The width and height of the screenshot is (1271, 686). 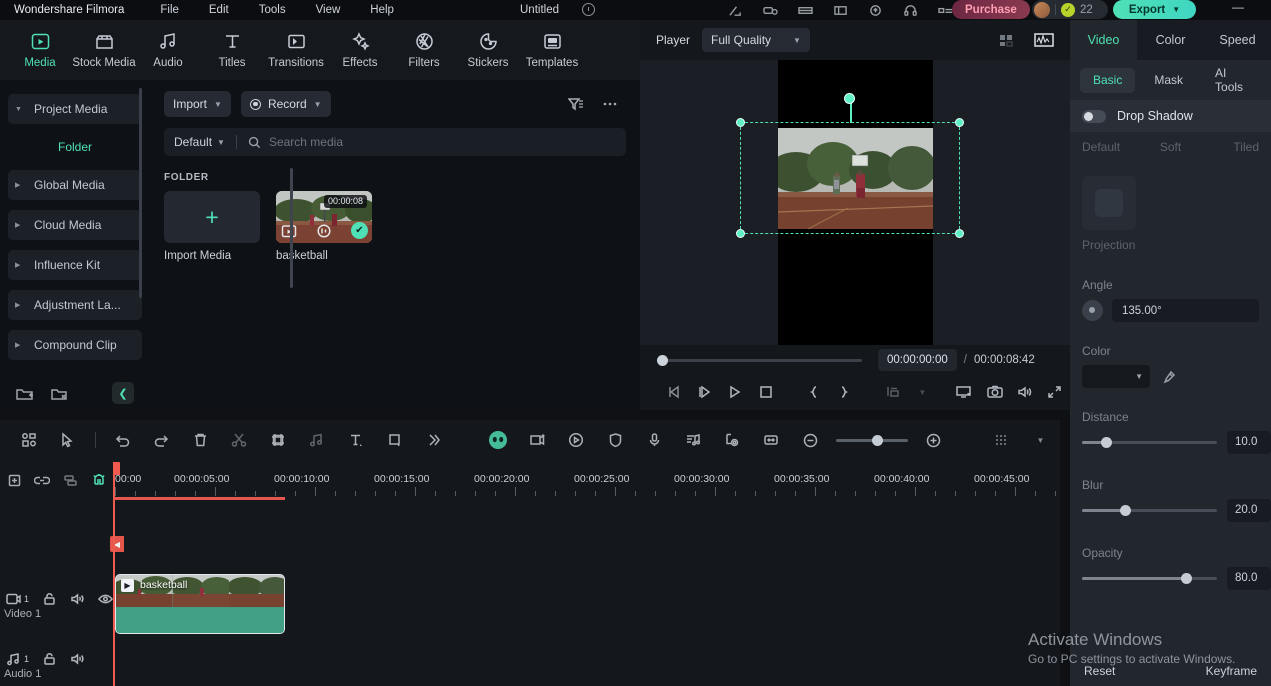 What do you see at coordinates (1231, 671) in the screenshot?
I see `keyframe-button: Keyframe` at bounding box center [1231, 671].